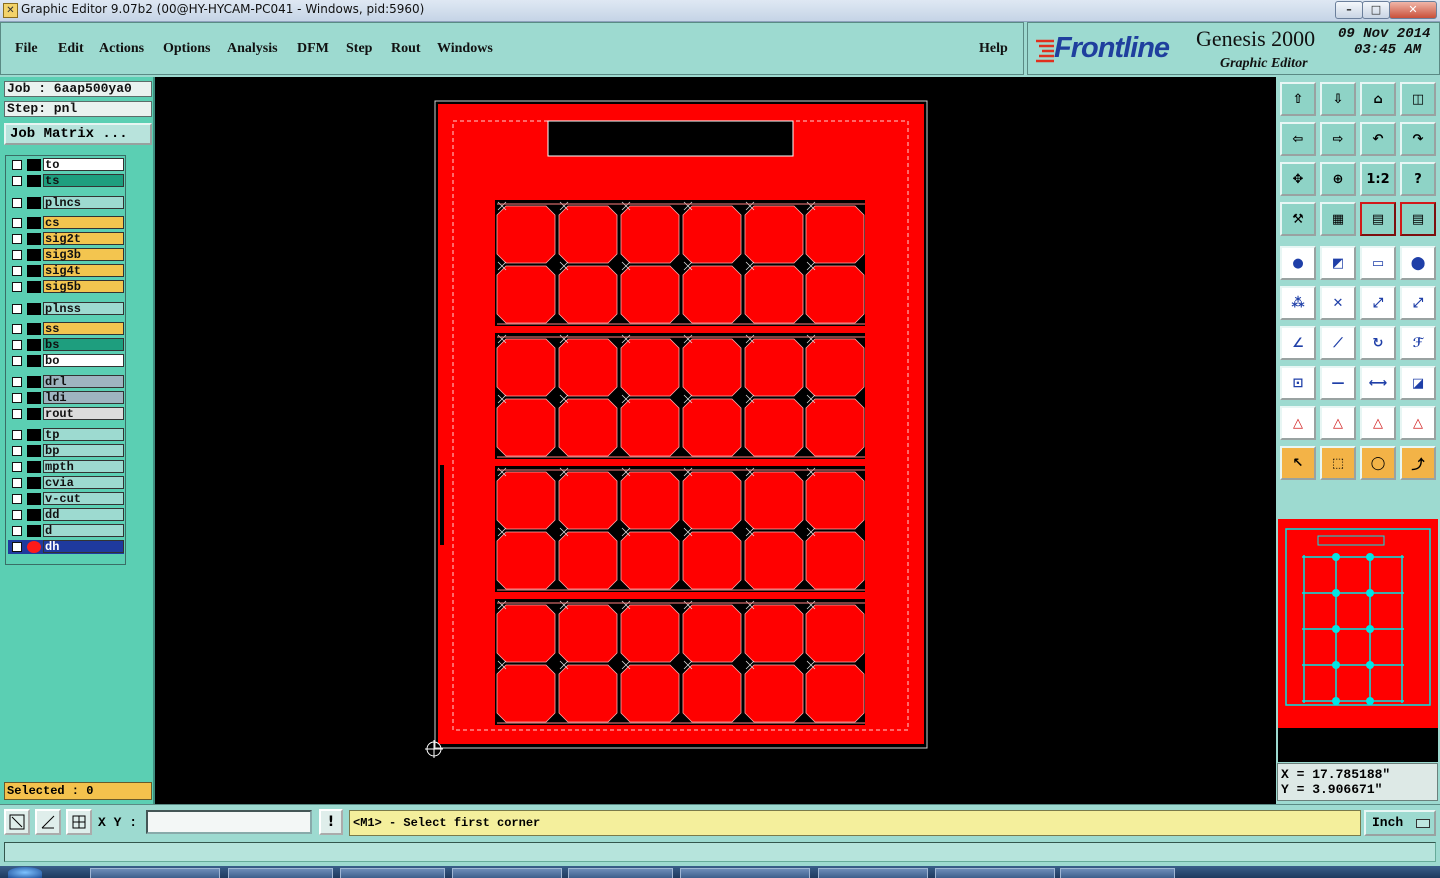 The width and height of the screenshot is (1440, 878). What do you see at coordinates (83, 397) in the screenshot?
I see `layer-name: ldi` at bounding box center [83, 397].